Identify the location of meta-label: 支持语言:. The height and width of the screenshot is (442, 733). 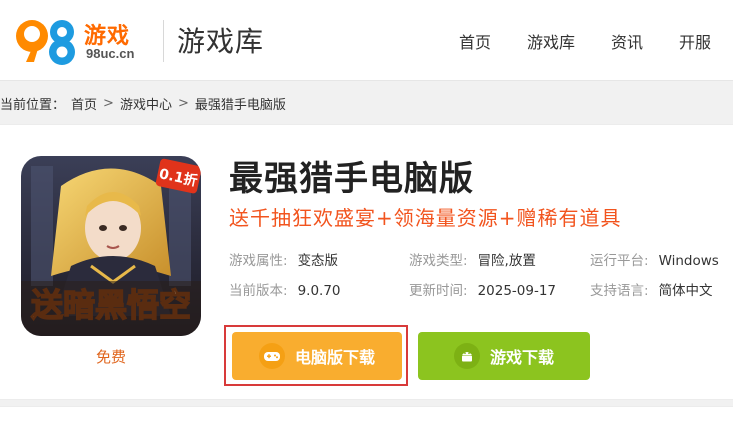
(619, 291).